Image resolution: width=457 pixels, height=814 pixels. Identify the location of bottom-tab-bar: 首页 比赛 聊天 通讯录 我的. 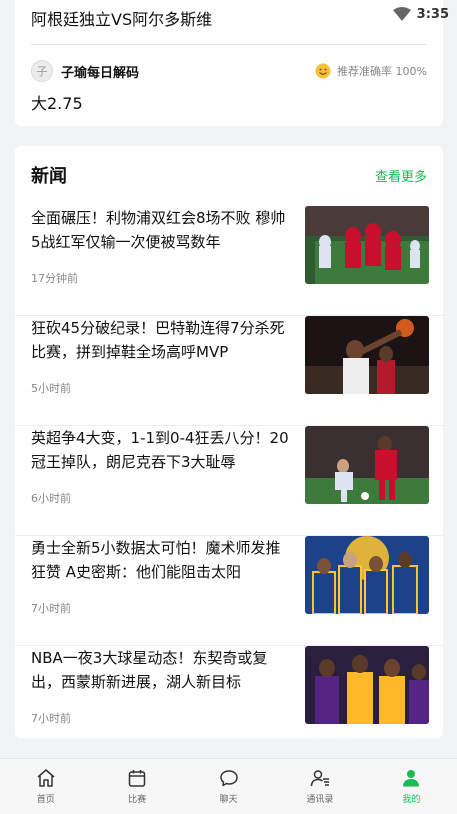
(228, 786).